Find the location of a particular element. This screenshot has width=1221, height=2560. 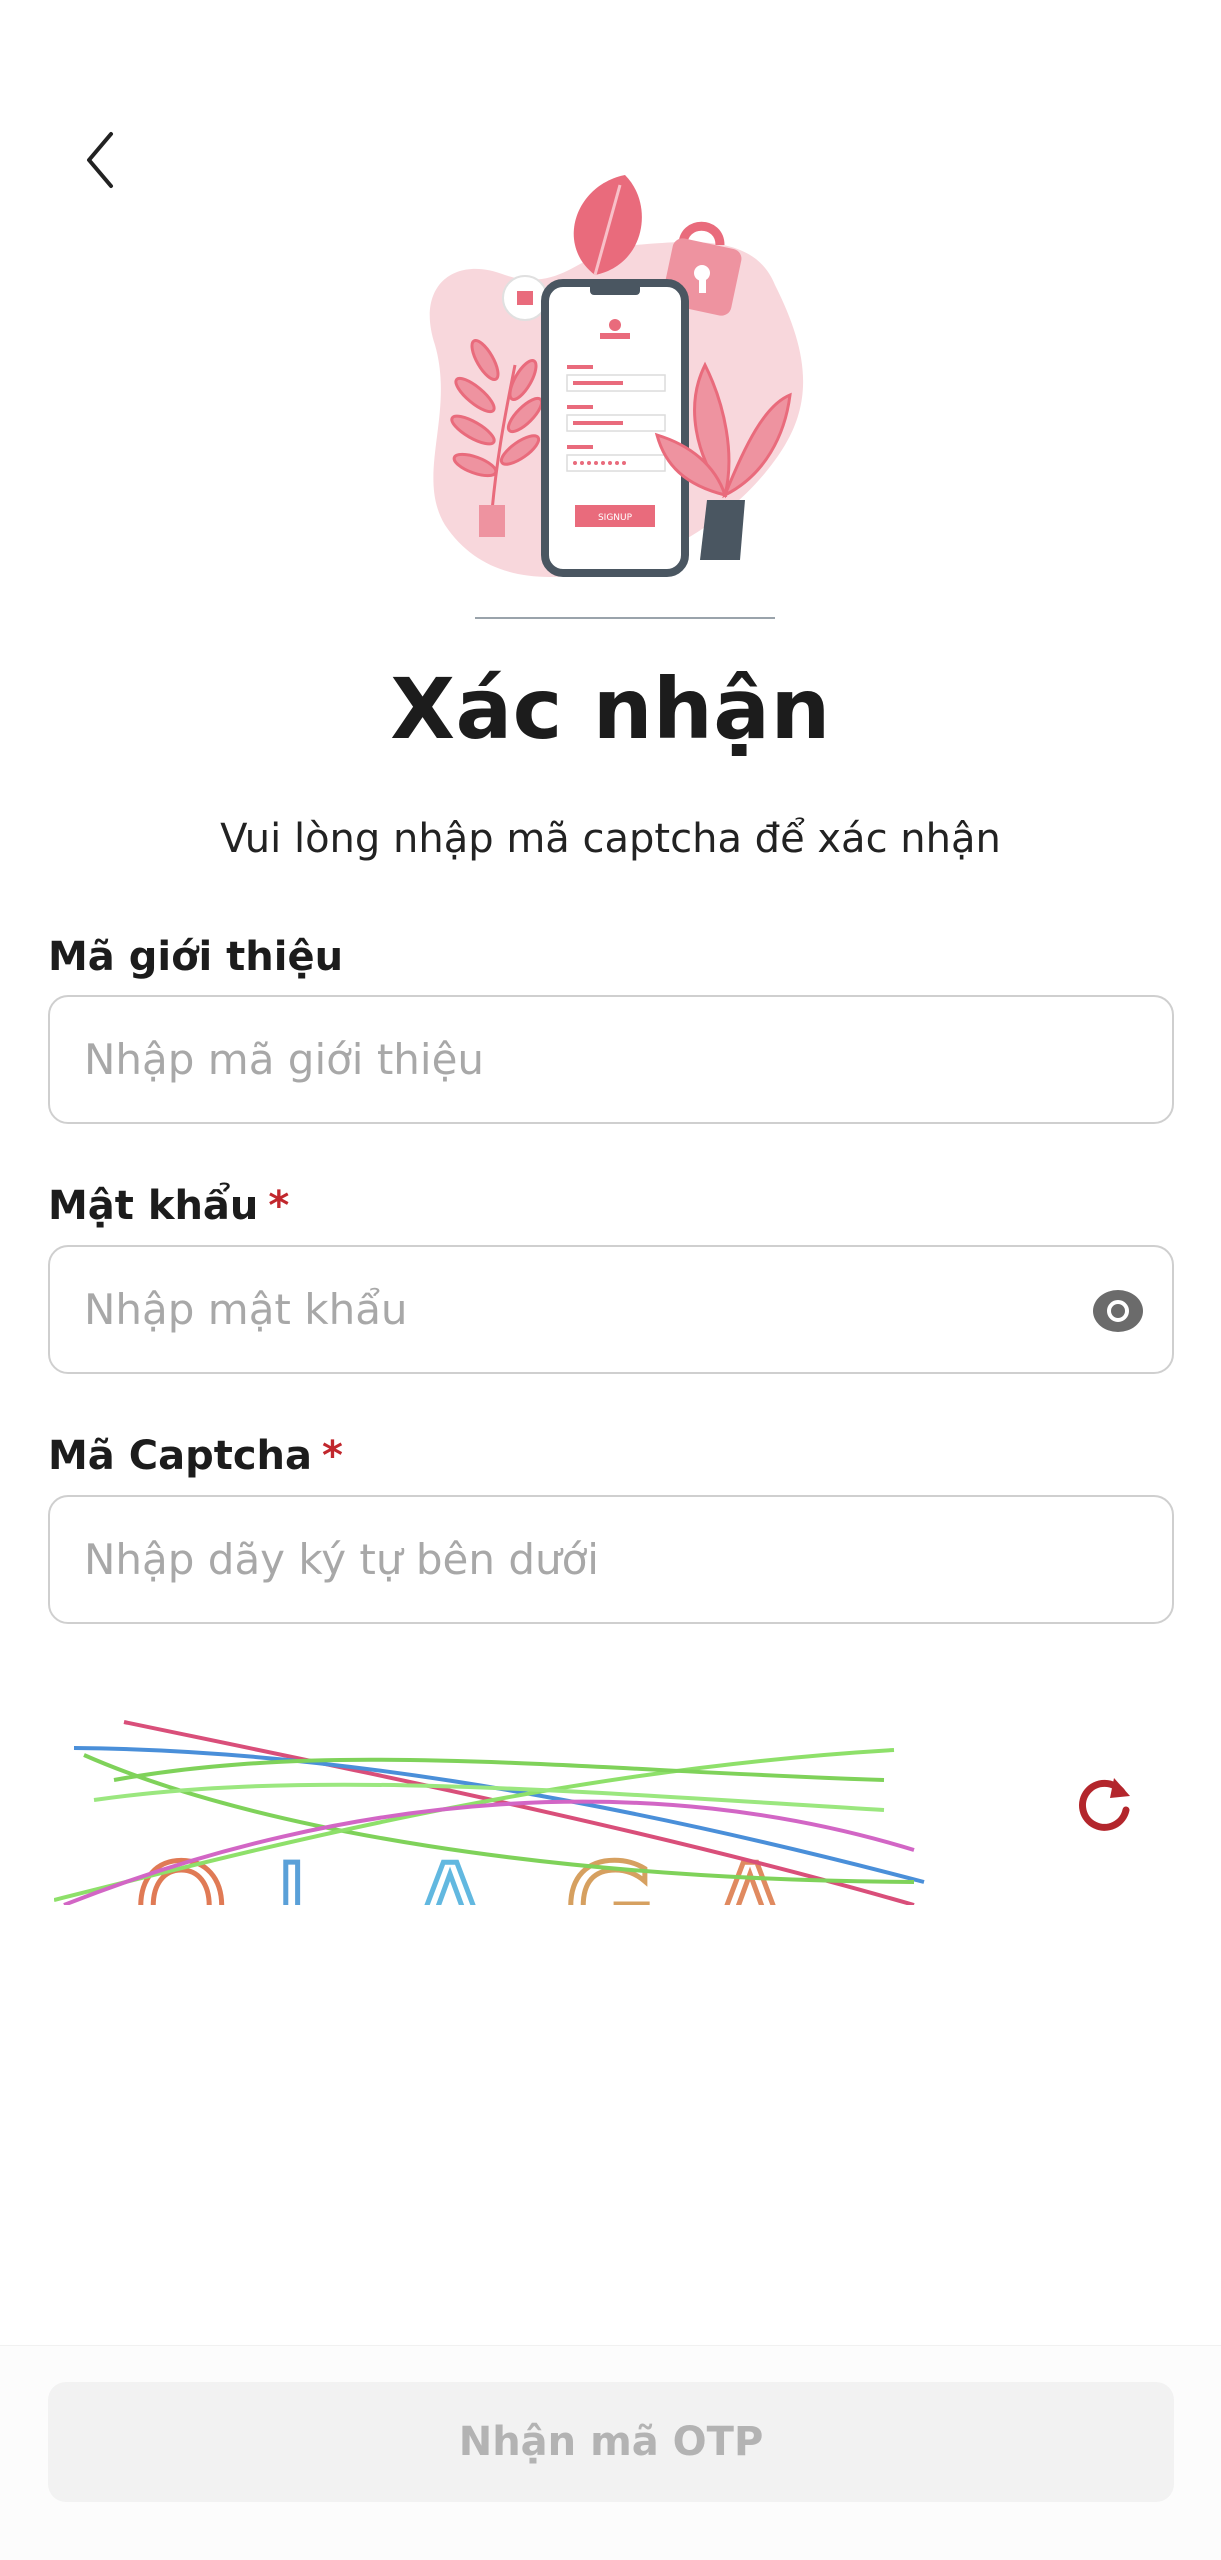

eye-icon is located at coordinates (1118, 1311).